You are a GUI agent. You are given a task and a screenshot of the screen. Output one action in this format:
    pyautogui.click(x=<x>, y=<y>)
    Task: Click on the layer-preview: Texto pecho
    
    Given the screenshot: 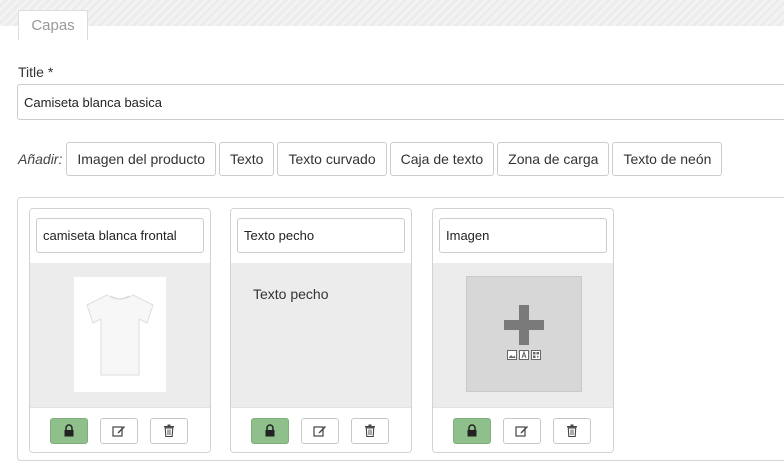 What is the action you would take?
    pyautogui.click(x=321, y=335)
    